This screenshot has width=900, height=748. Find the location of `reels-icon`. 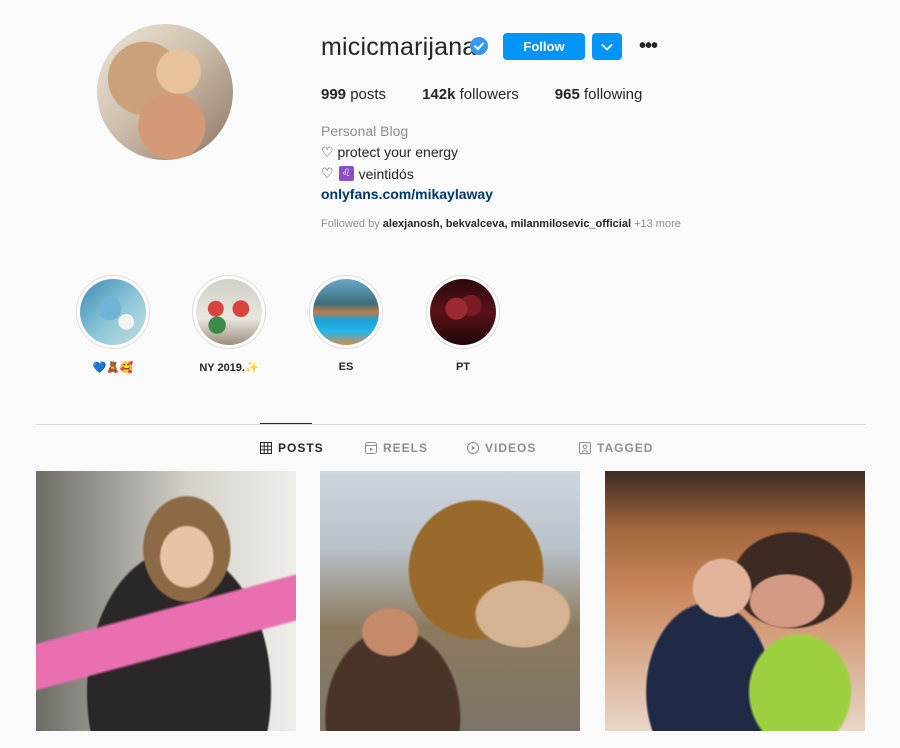

reels-icon is located at coordinates (371, 448).